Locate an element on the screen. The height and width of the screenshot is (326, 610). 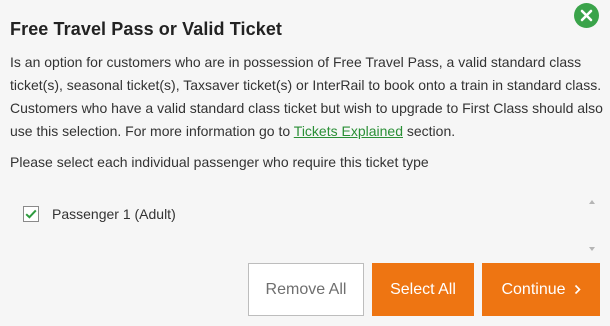
select-all-label: Select All is located at coordinates (423, 289).